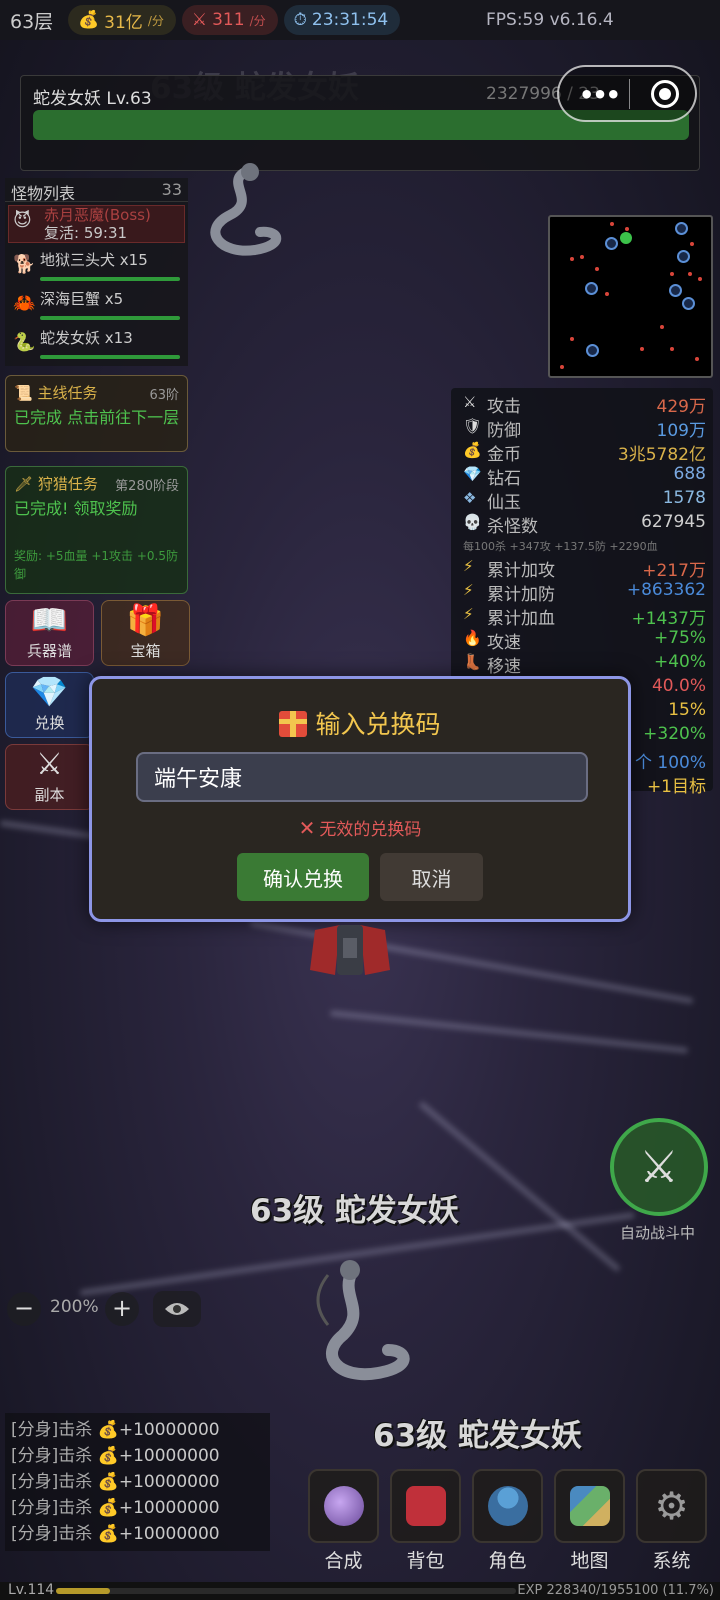 The image size is (720, 1600). I want to click on redeem-code-input, so click(362, 777).